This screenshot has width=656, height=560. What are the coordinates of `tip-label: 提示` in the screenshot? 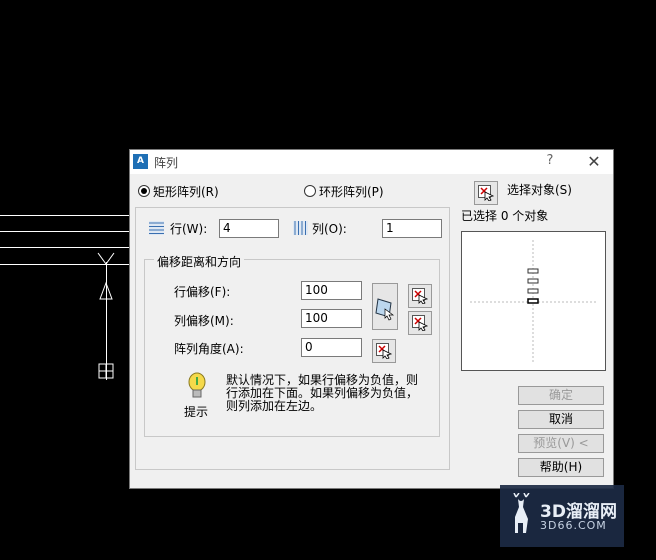 It's located at (196, 412).